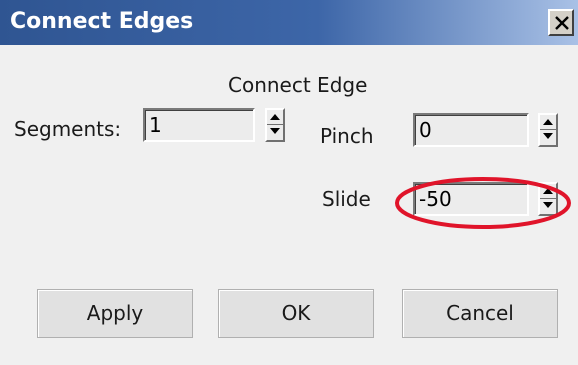 The image size is (578, 365). What do you see at coordinates (347, 136) in the screenshot?
I see `pinch-label: Pinch` at bounding box center [347, 136].